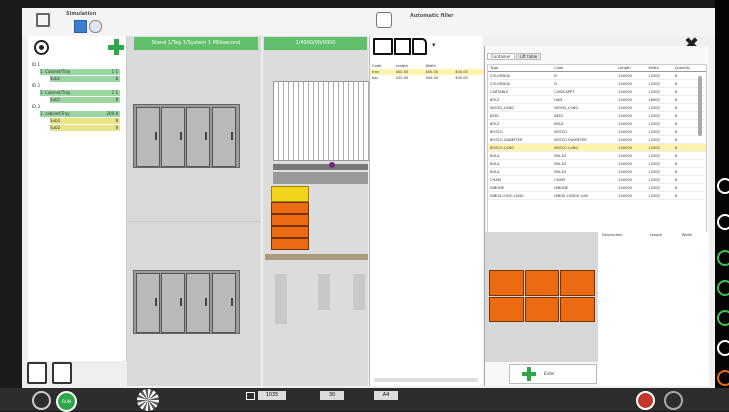 The height and width of the screenshot is (412, 729). I want to click on tree-item: Sub2 8, so click(85, 128).